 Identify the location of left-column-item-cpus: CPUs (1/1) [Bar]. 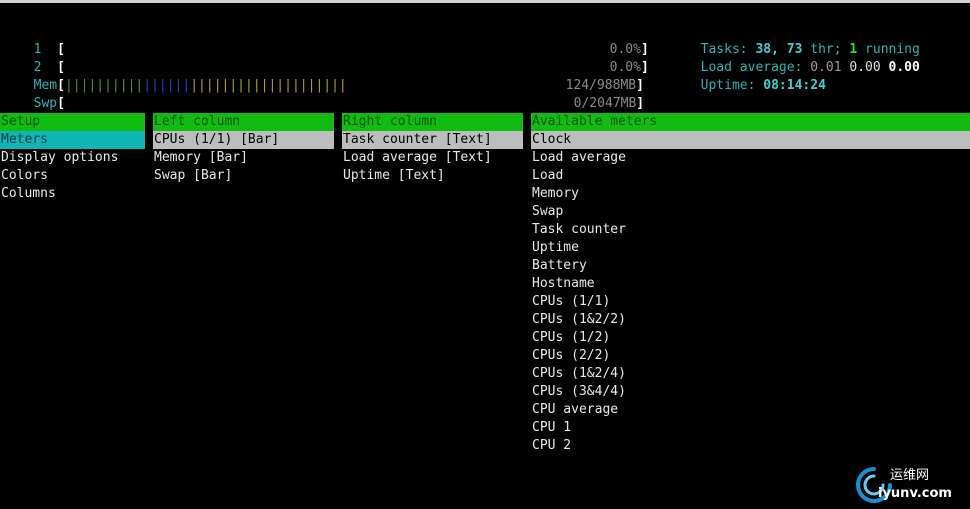
(243, 140).